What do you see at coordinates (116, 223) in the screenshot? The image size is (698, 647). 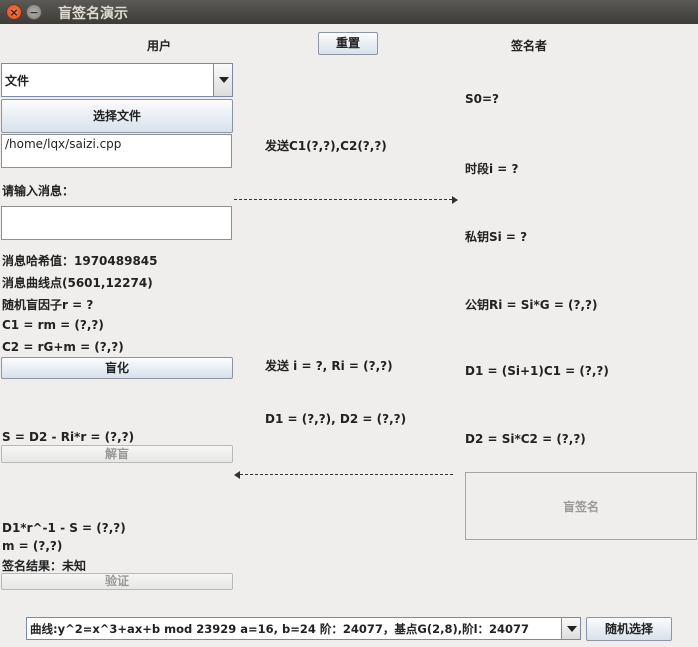 I see `message-input` at bounding box center [116, 223].